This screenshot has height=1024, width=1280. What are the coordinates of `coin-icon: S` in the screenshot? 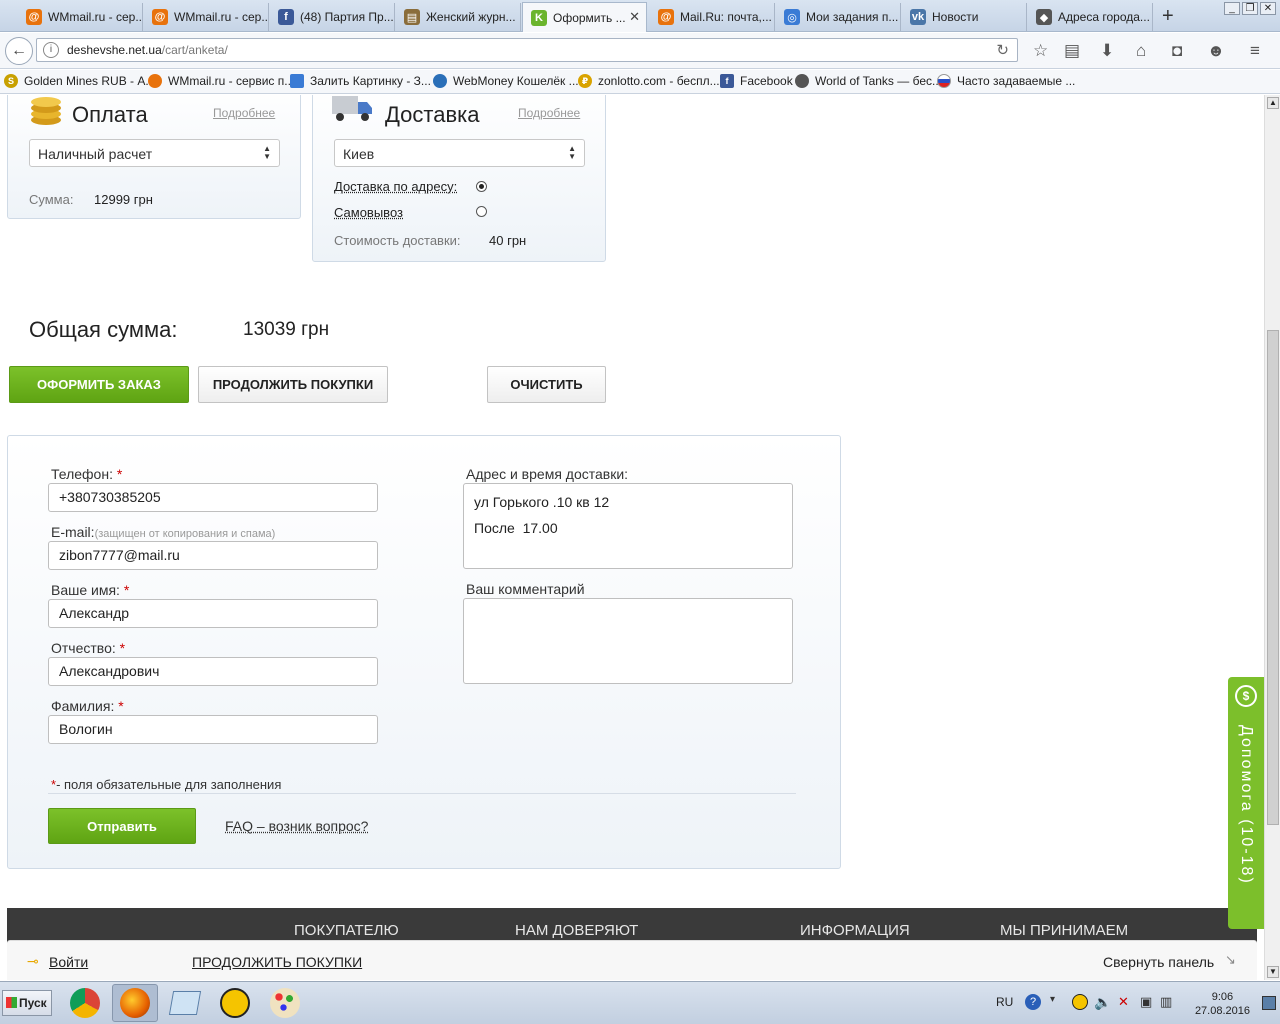 It's located at (11, 81).